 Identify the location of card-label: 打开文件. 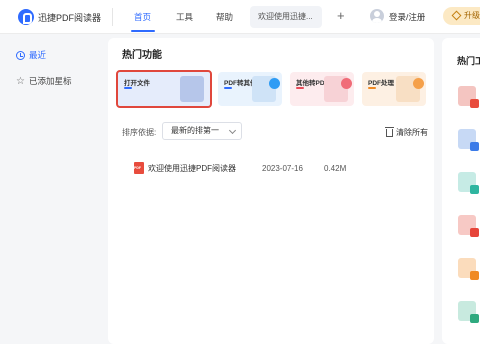
(137, 83).